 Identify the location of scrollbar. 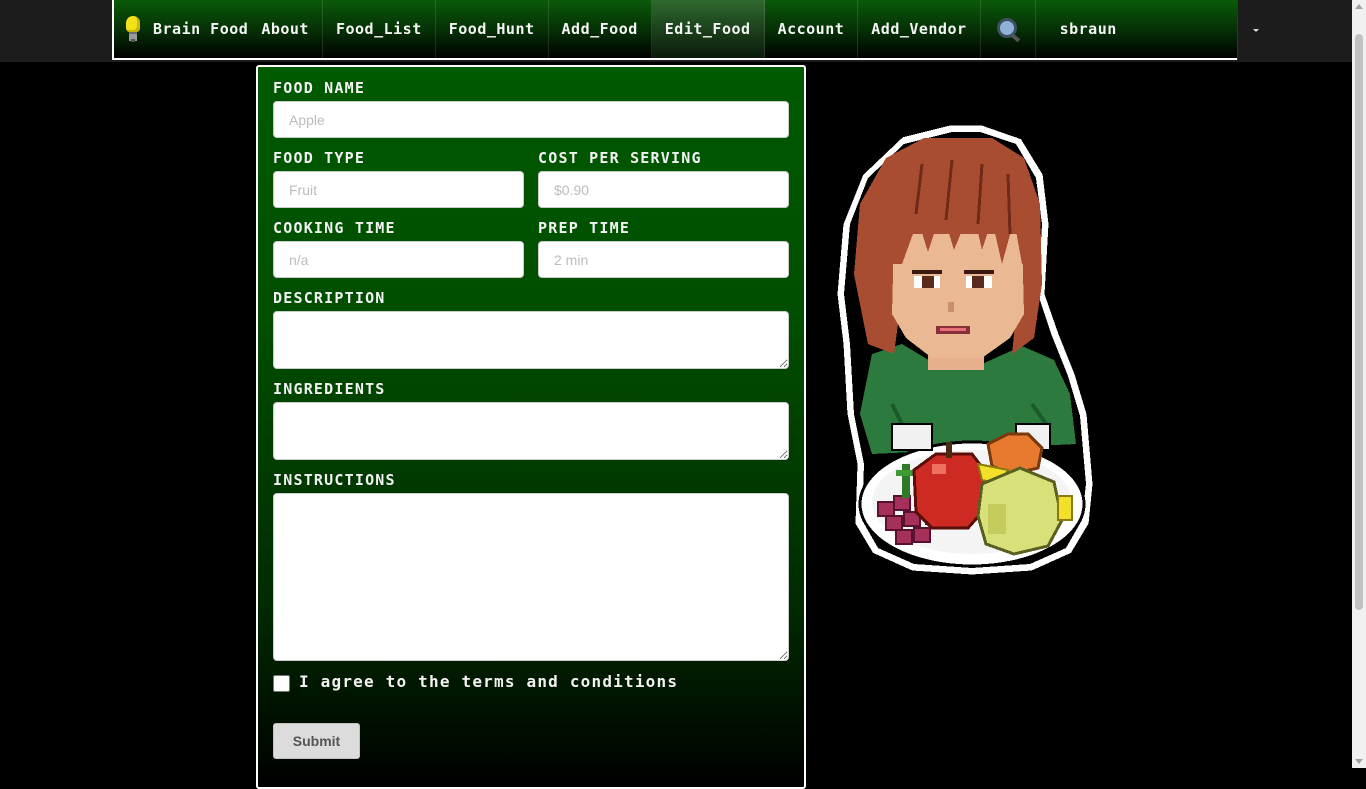
(1359, 384).